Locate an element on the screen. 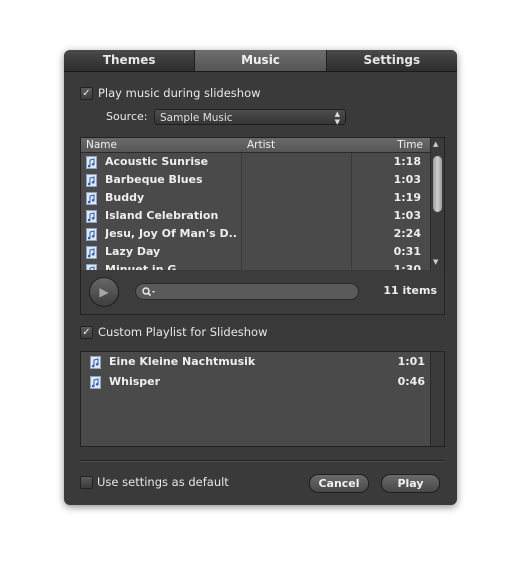 The height and width of the screenshot is (569, 507). track-name: Island Celebration is located at coordinates (162, 215).